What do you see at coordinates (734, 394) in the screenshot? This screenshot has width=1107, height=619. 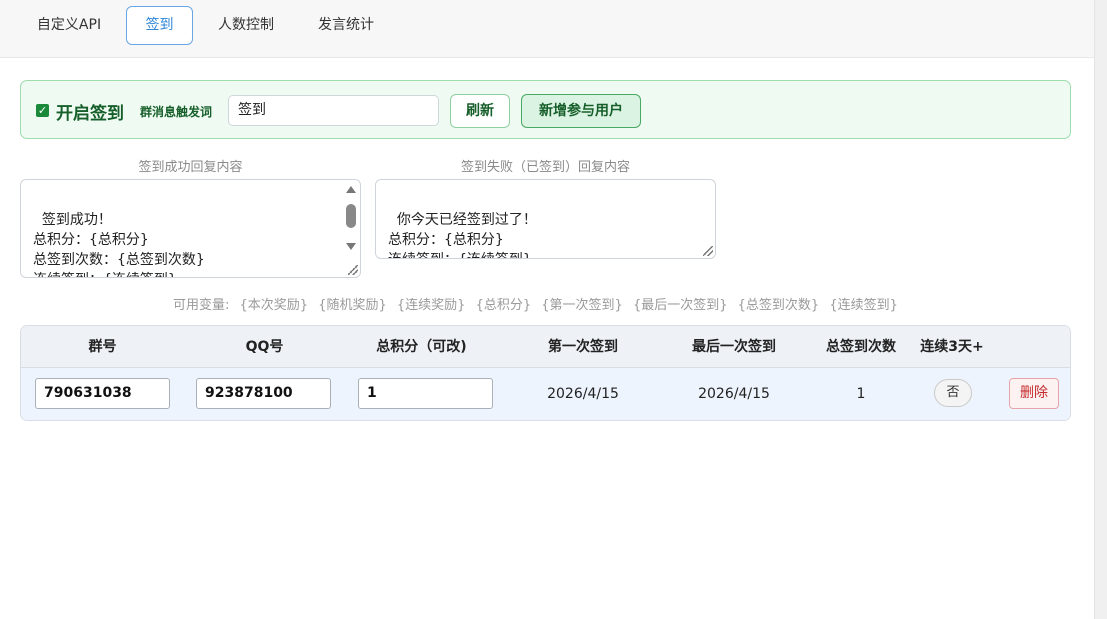 I see `last-signin-cell: 2026/4/15 16:02:44` at bounding box center [734, 394].